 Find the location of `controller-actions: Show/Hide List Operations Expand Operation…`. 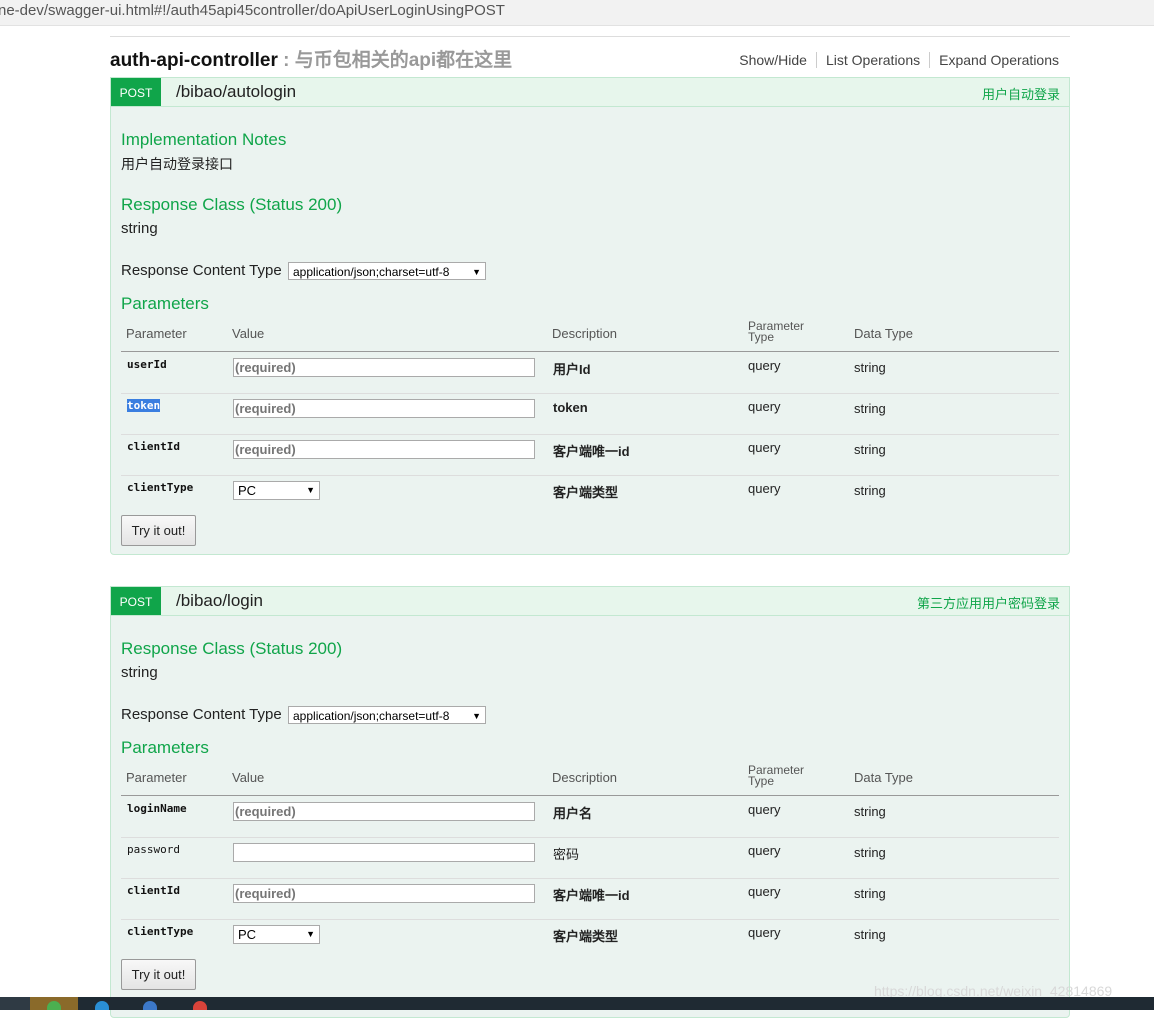

controller-actions: Show/Hide List Operations Expand Operation… is located at coordinates (894, 60).